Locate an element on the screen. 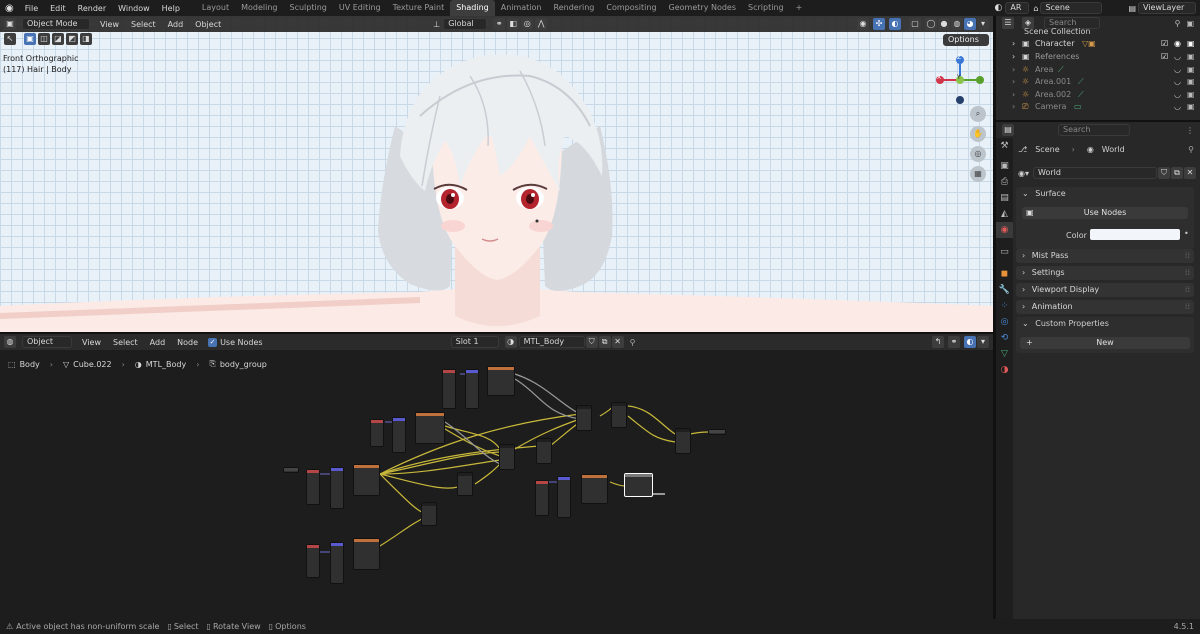 The width and height of the screenshot is (1200, 634). render-tab-icon: ▣ is located at coordinates (1004, 166).